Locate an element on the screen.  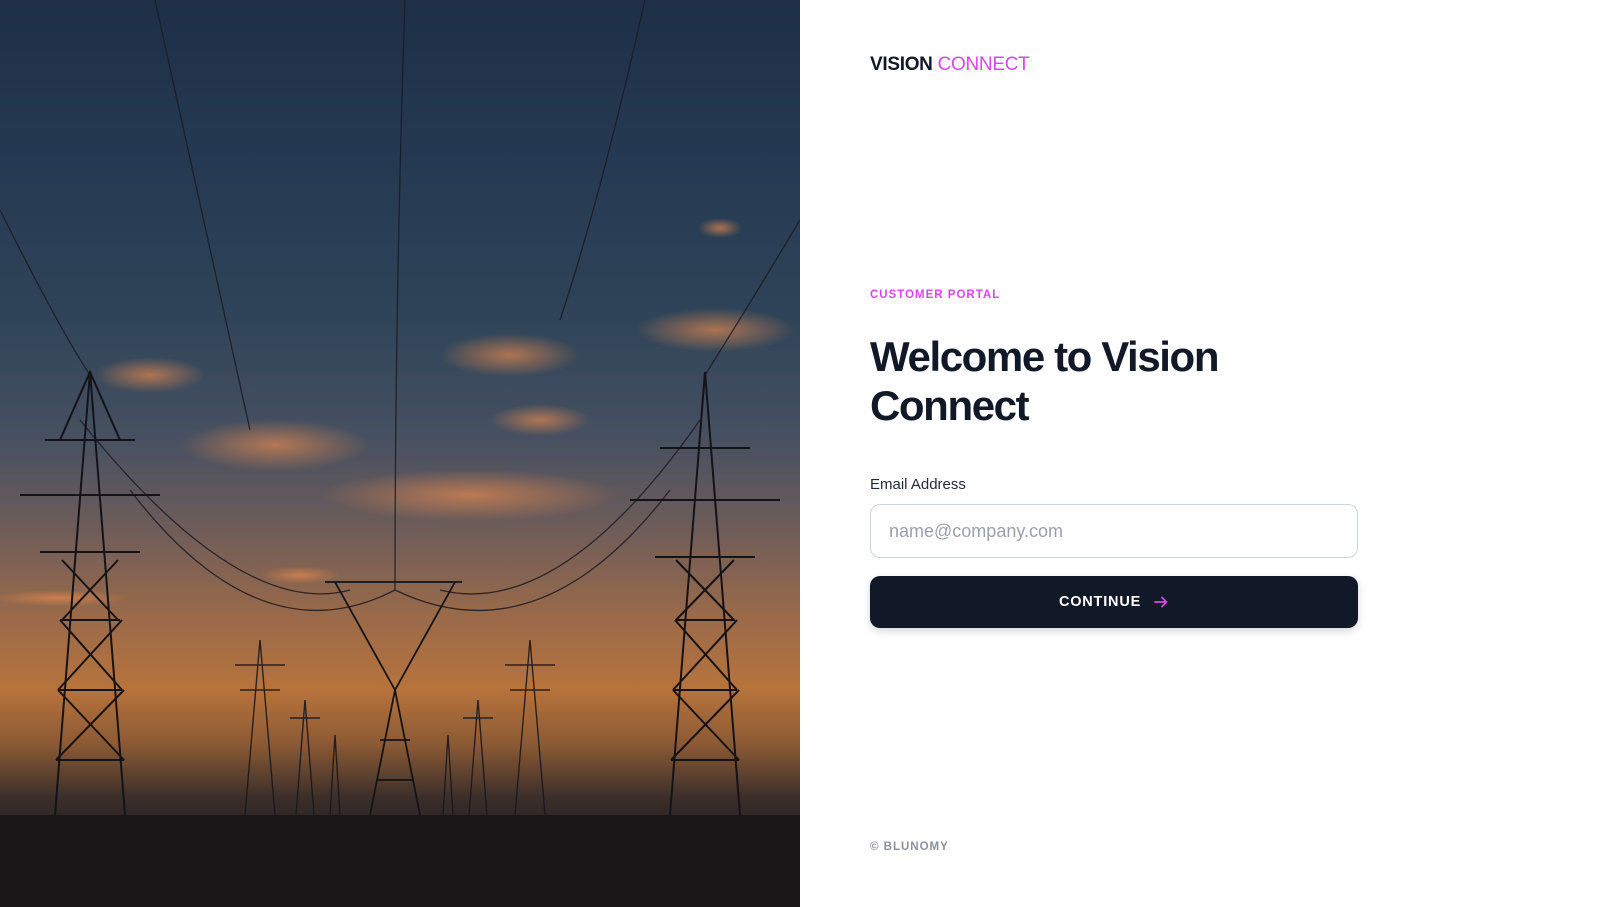
continue-button: CONTINUE is located at coordinates (1114, 602).